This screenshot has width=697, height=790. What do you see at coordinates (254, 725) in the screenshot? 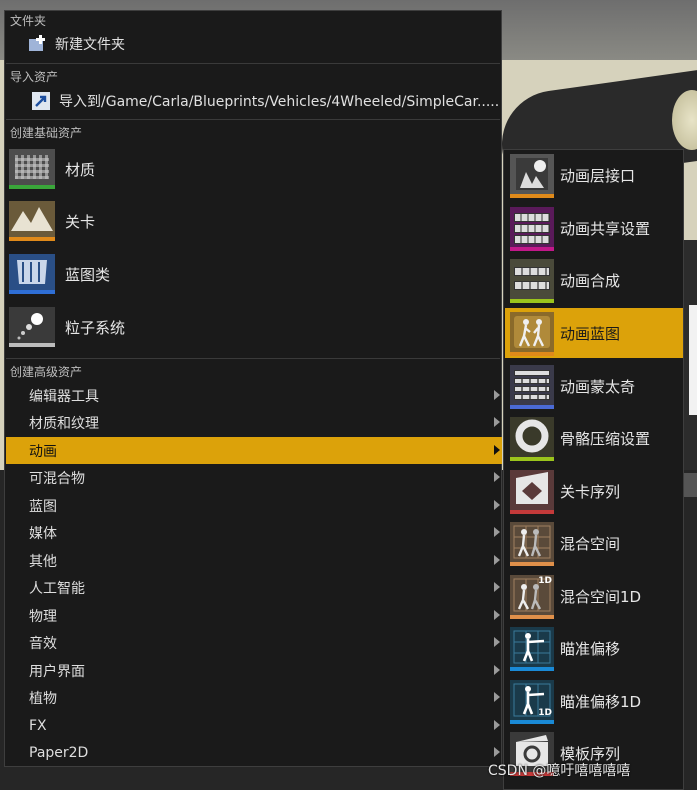
I see `advanced-item-fx: FX` at bounding box center [254, 725].